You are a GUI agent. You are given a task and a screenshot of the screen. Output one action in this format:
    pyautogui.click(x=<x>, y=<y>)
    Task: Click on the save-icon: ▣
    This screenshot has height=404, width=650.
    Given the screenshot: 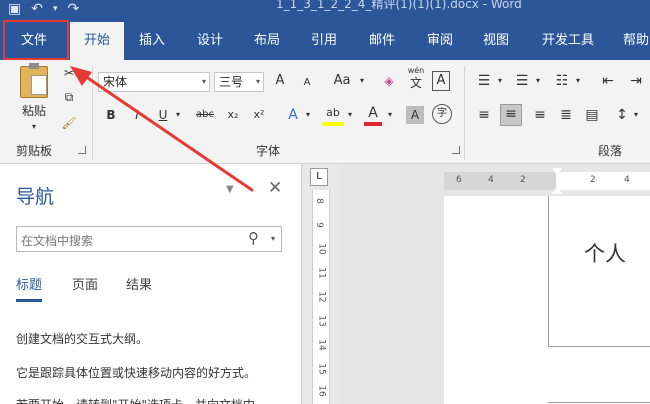 What is the action you would take?
    pyautogui.click(x=14, y=9)
    